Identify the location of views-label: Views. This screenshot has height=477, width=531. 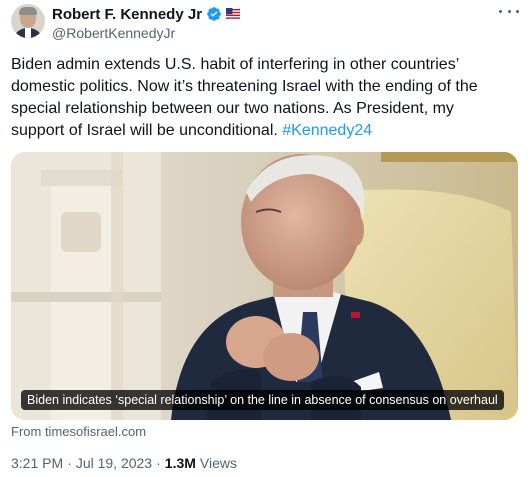
(218, 463).